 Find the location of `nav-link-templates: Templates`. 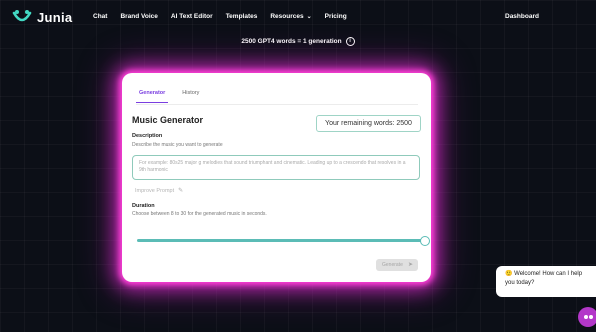

nav-link-templates: Templates is located at coordinates (242, 16).